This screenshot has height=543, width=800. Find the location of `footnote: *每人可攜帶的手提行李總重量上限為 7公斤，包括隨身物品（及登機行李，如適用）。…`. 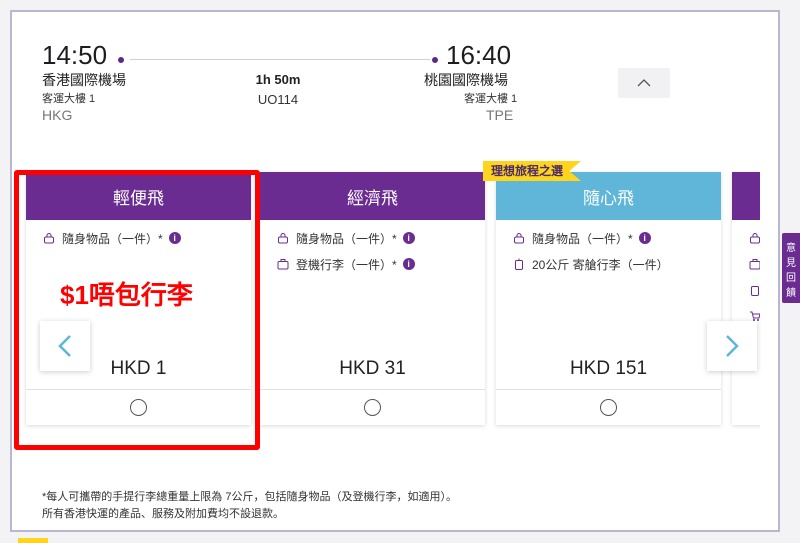

footnote: *每人可攜帶的手提行李總重量上限為 7公斤，包括隨身物品（及登機行李，如適用）。… is located at coordinates (249, 506).